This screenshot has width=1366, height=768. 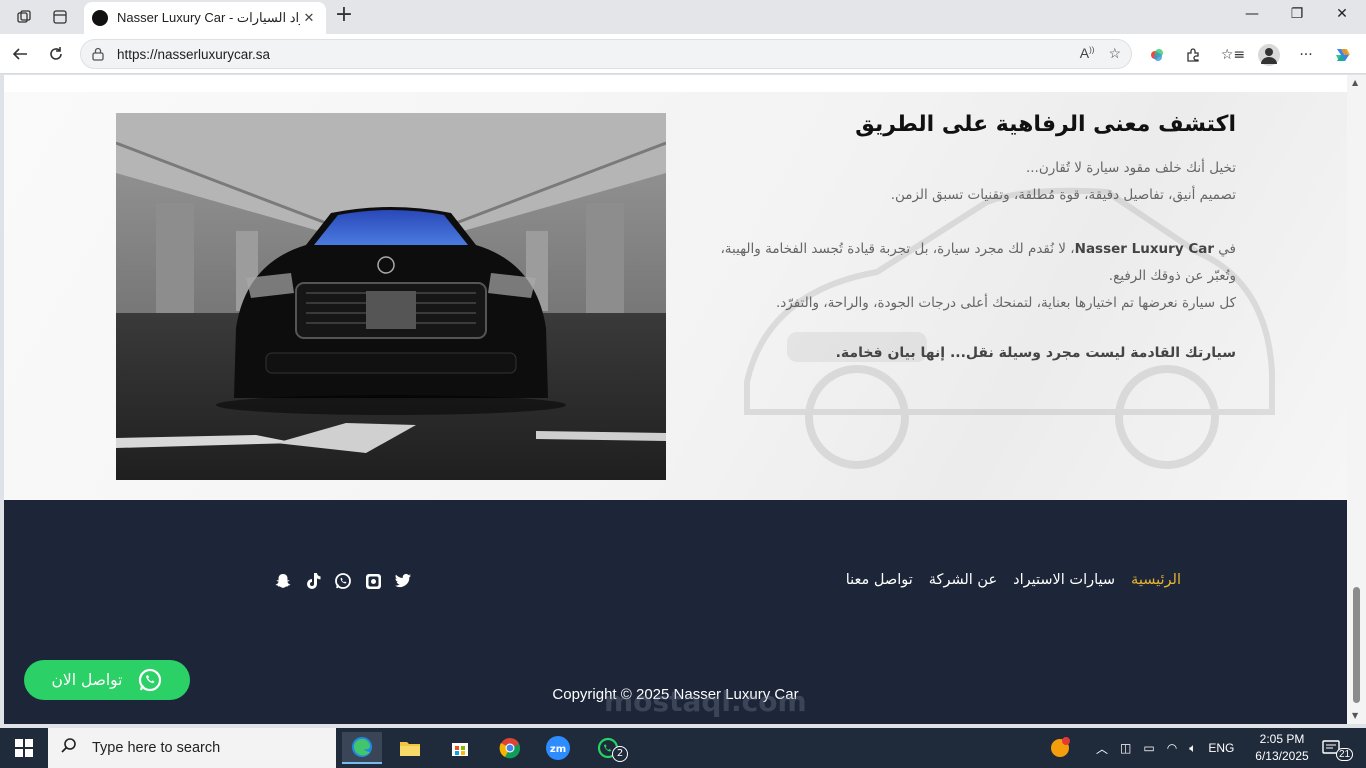 I want to click on clock-time: 2:05 PM, so click(x=1282, y=739).